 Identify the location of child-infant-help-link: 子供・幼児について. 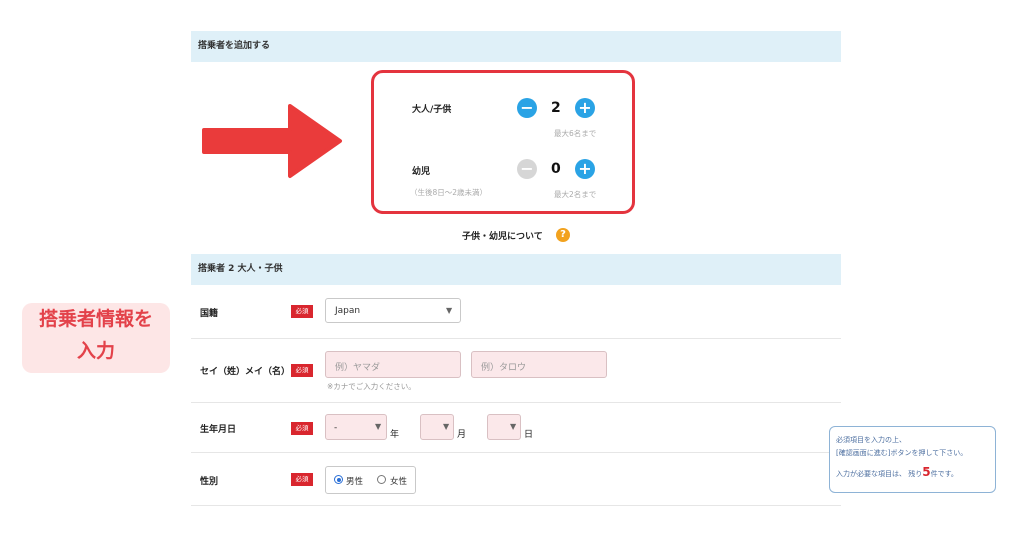
(502, 235).